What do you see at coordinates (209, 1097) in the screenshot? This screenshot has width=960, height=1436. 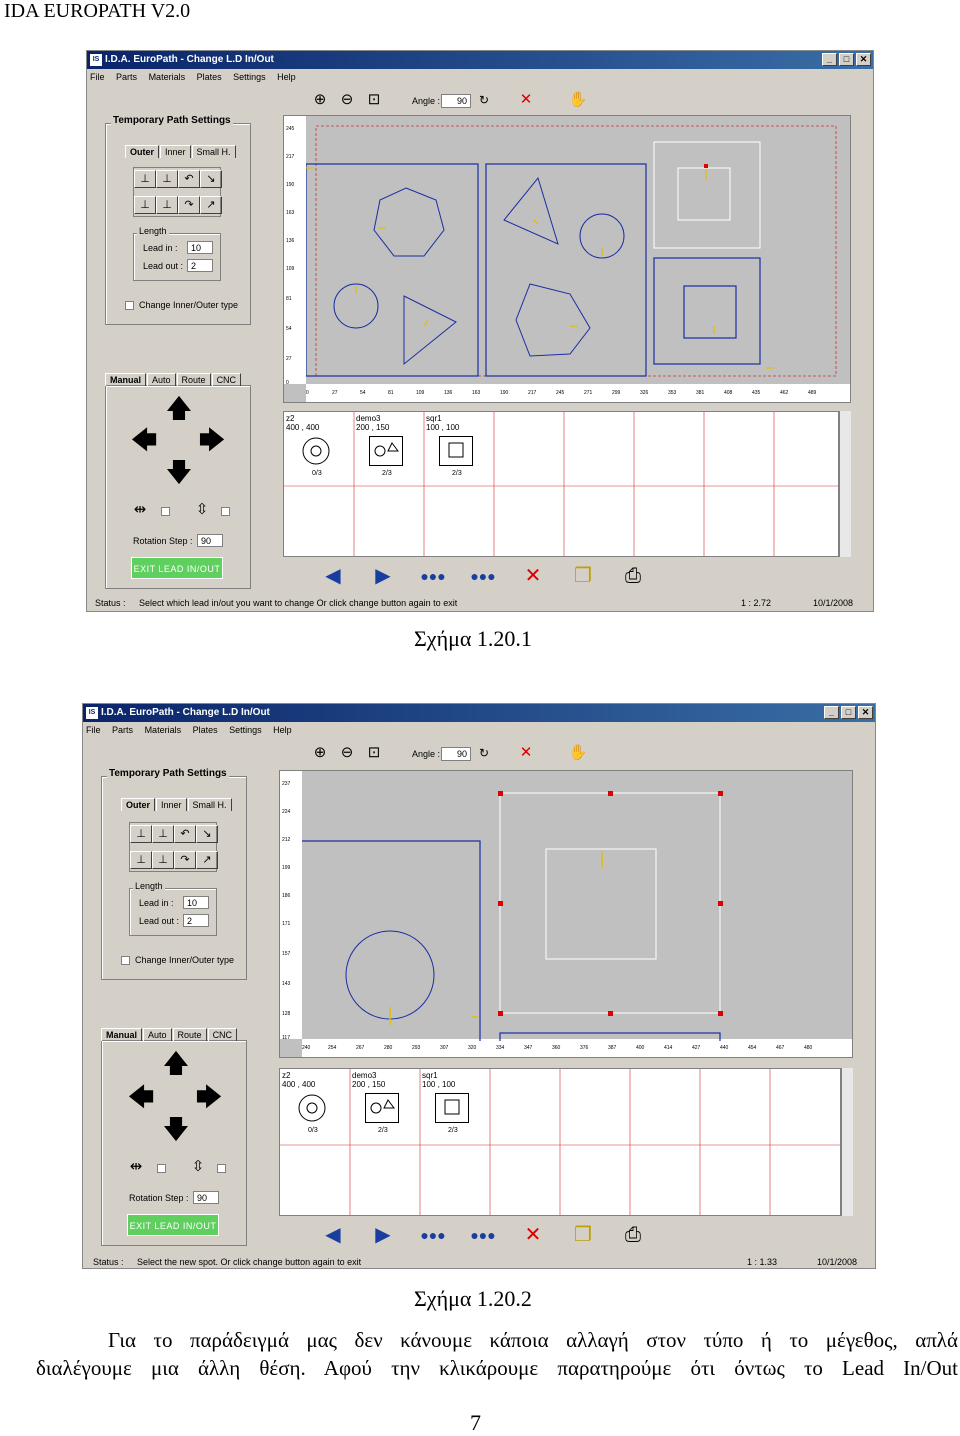 I see `arrow-right-icon: 🡆` at bounding box center [209, 1097].